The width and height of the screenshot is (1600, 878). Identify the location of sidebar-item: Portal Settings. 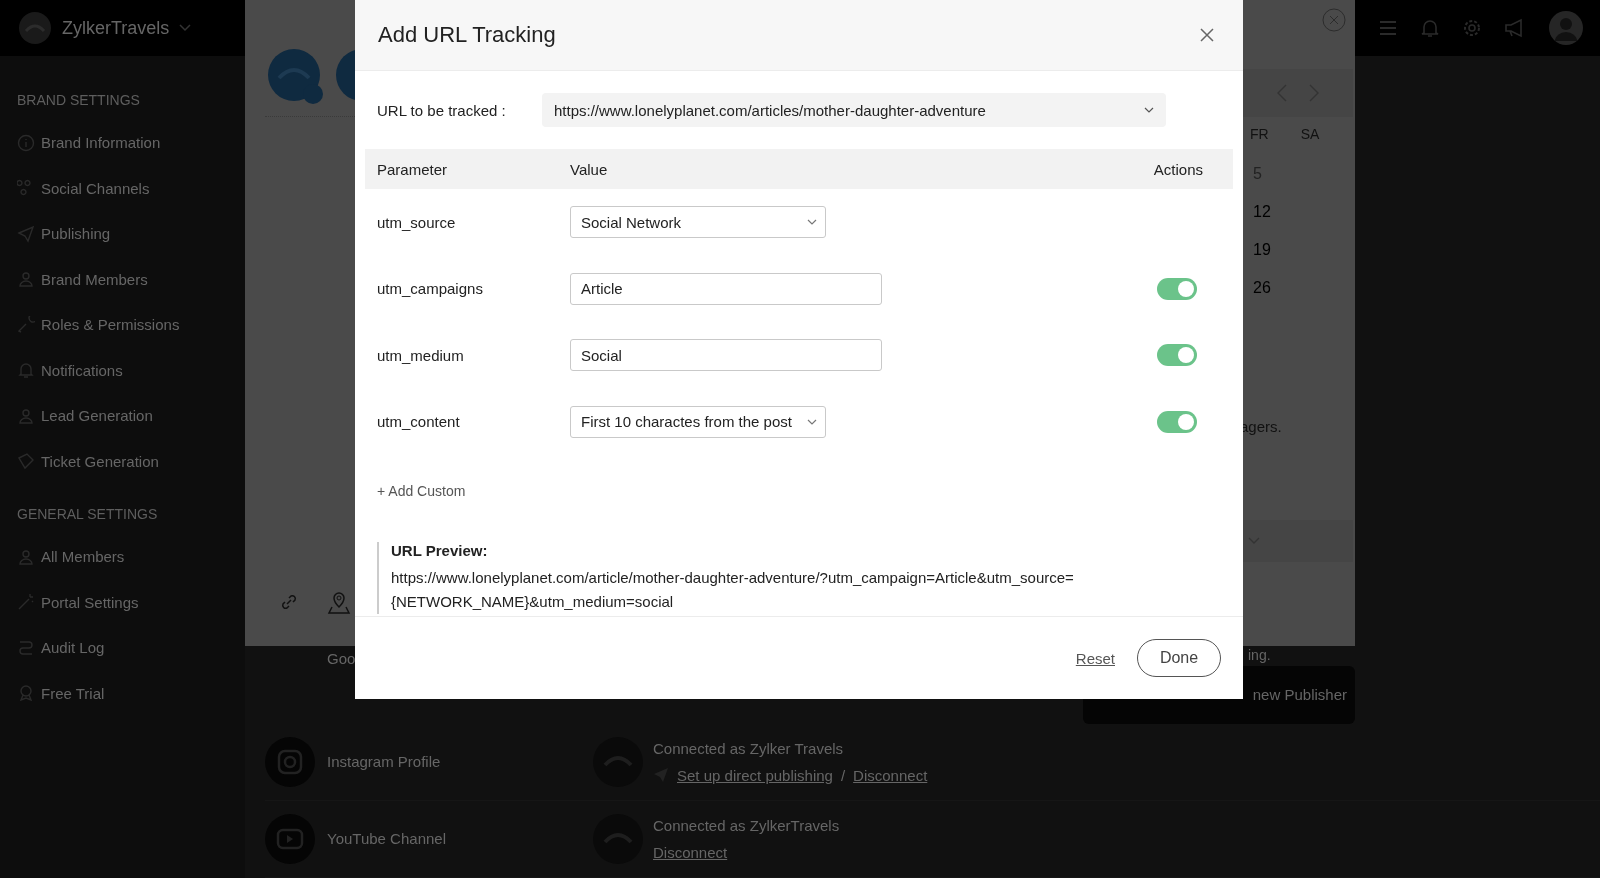
(131, 602).